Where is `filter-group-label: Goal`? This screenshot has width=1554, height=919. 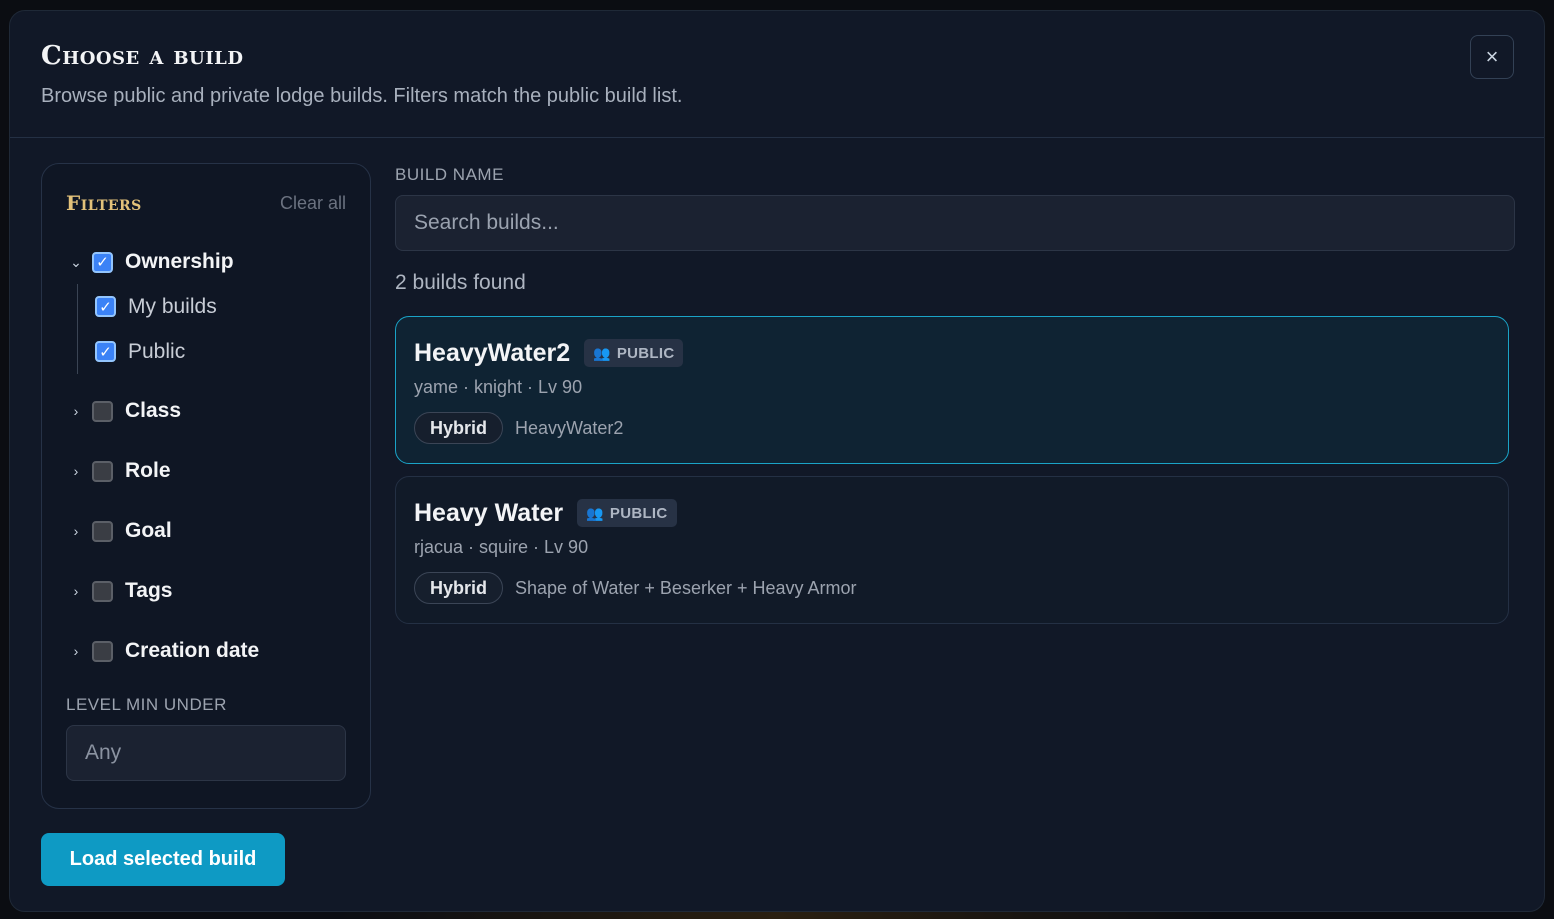 filter-group-label: Goal is located at coordinates (148, 530).